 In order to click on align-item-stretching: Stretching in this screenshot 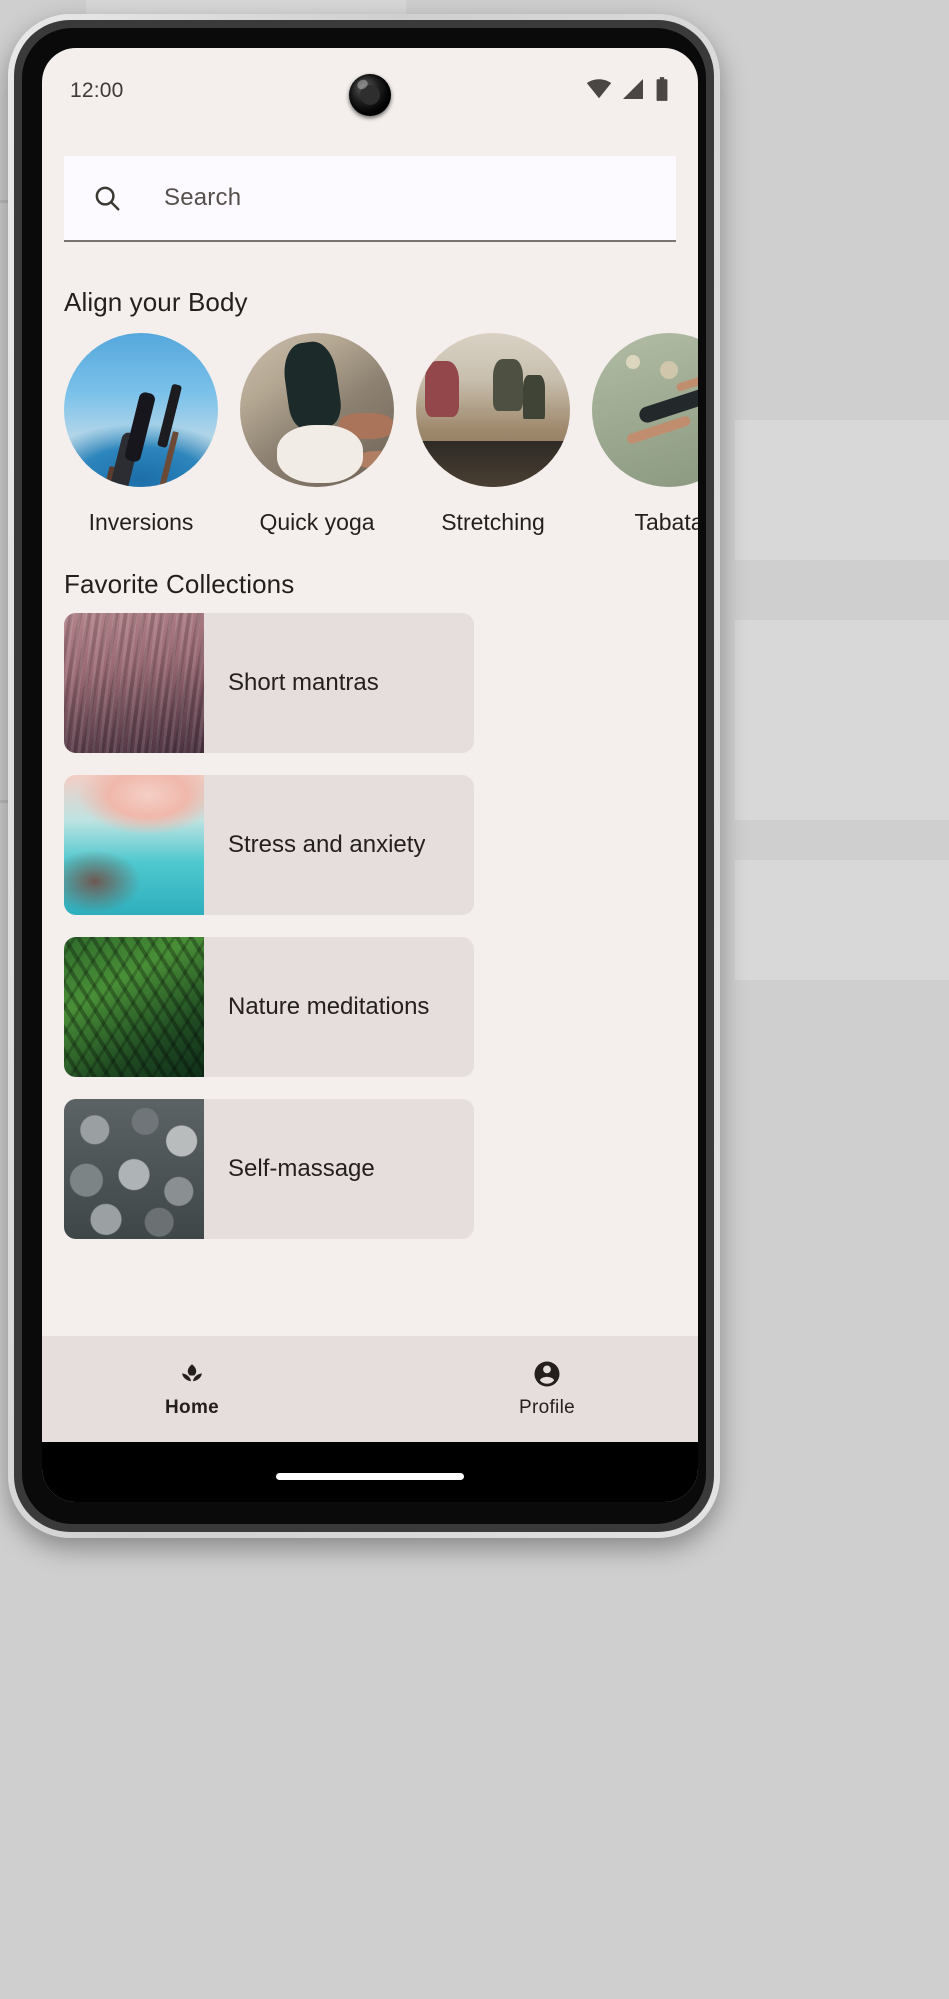, I will do `click(493, 434)`.